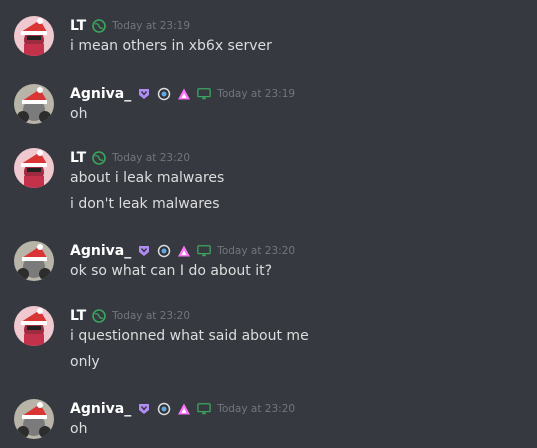  I want to click on message-group: Agniva_ Today at 23:19 oh, so click(268, 106).